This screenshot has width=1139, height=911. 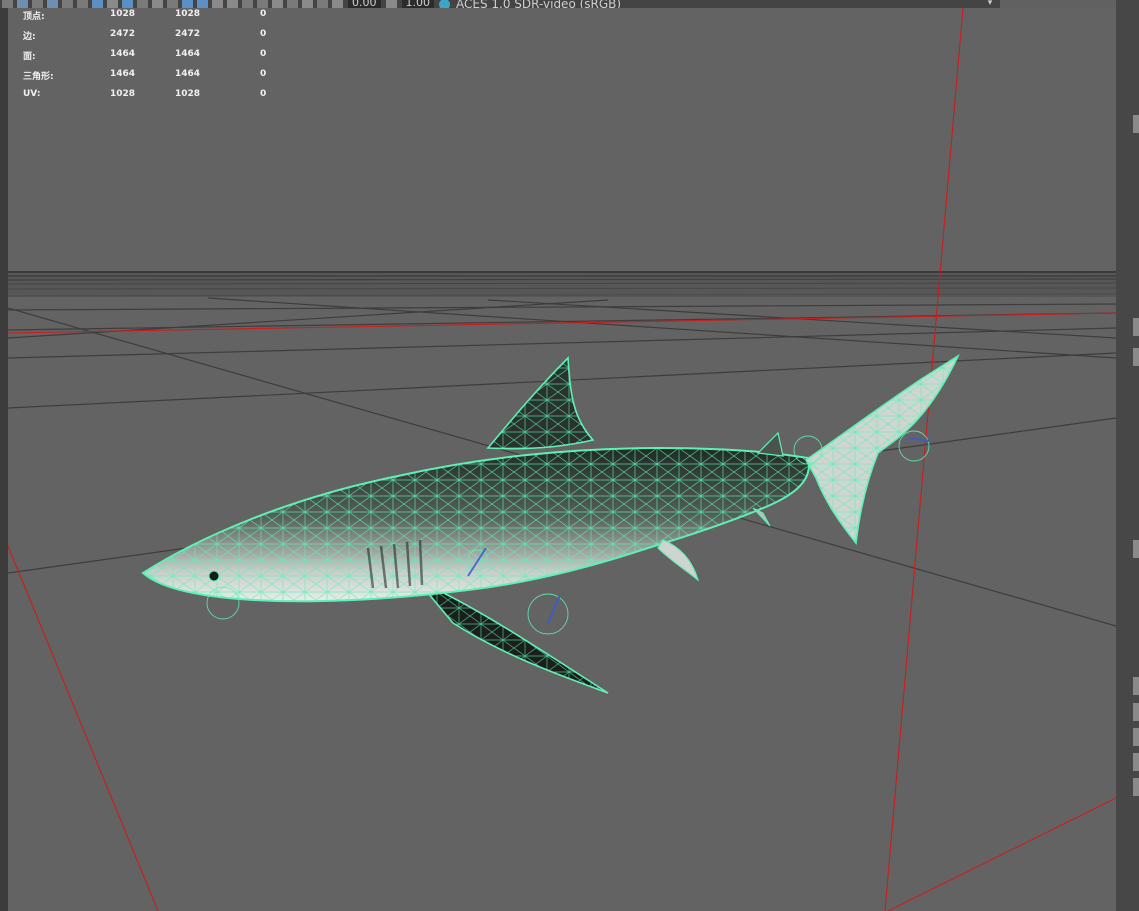 What do you see at coordinates (444, 4) in the screenshot?
I see `color-management-icon` at bounding box center [444, 4].